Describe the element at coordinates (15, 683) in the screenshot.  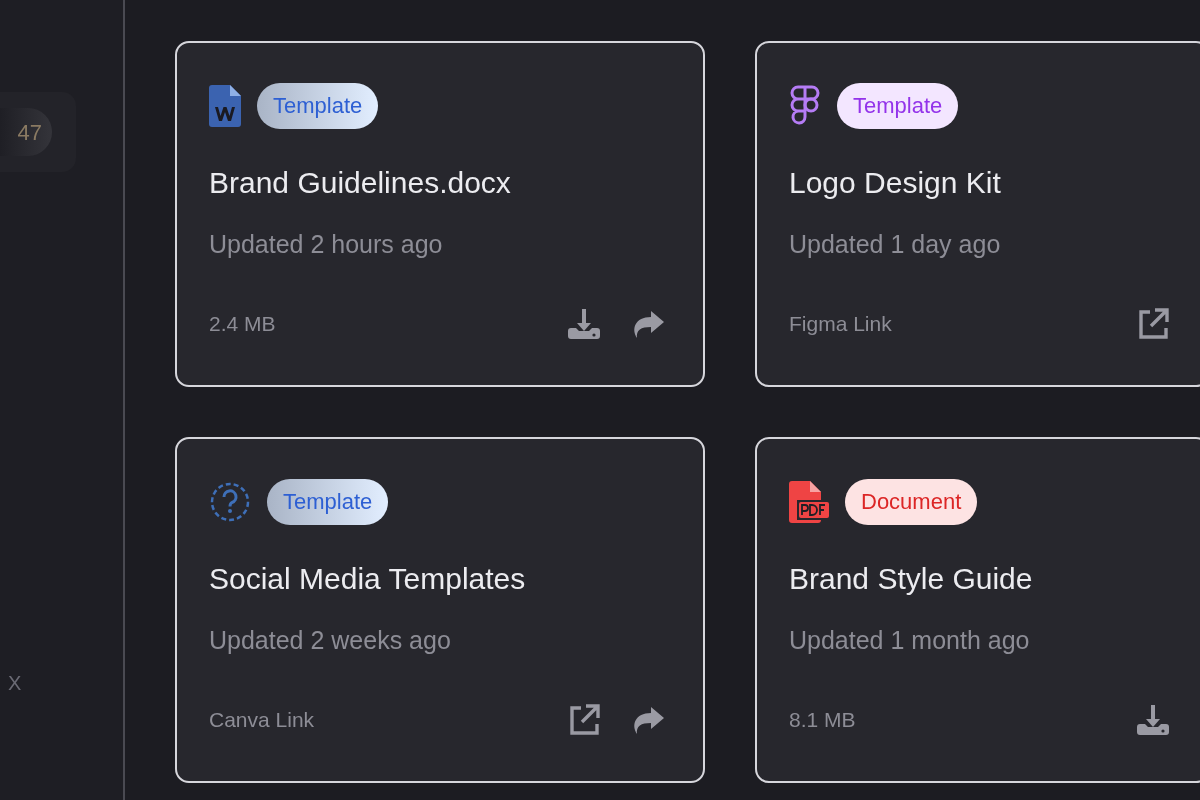
I see `close-text: X` at that location.